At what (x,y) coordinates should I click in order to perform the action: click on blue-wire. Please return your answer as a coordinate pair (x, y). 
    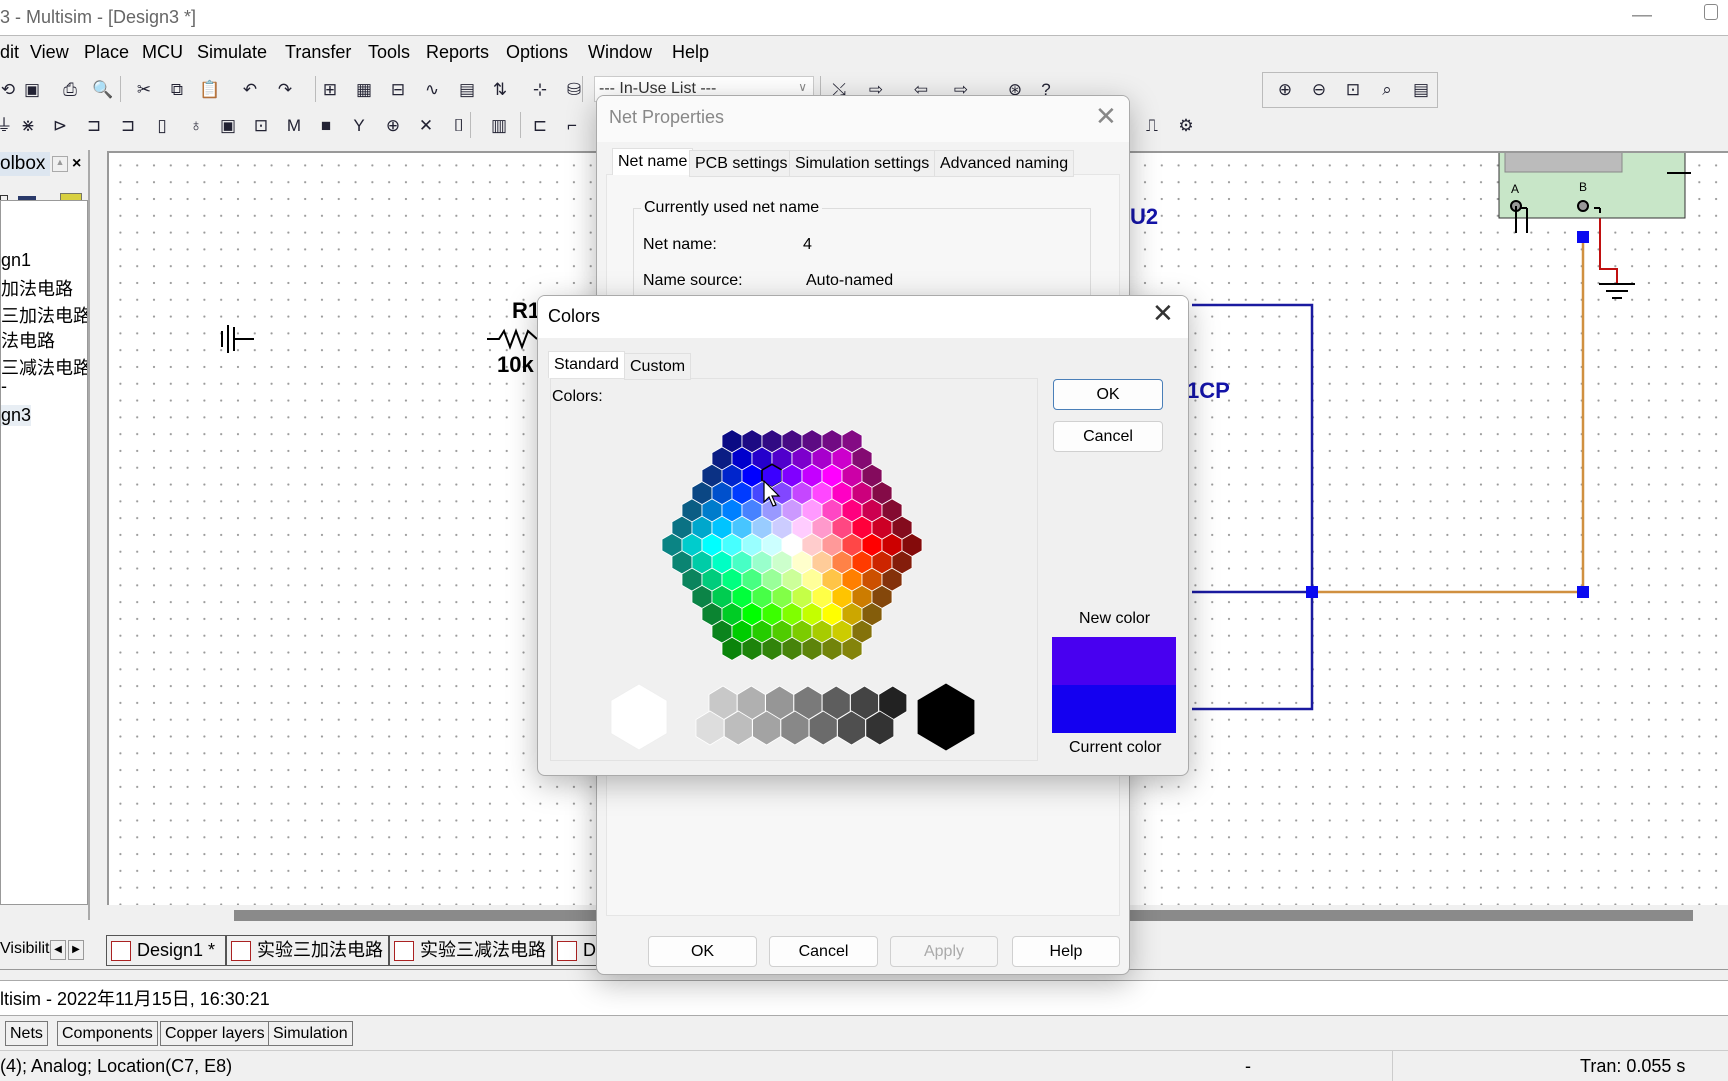
    Looking at the image, I should click on (1253, 507).